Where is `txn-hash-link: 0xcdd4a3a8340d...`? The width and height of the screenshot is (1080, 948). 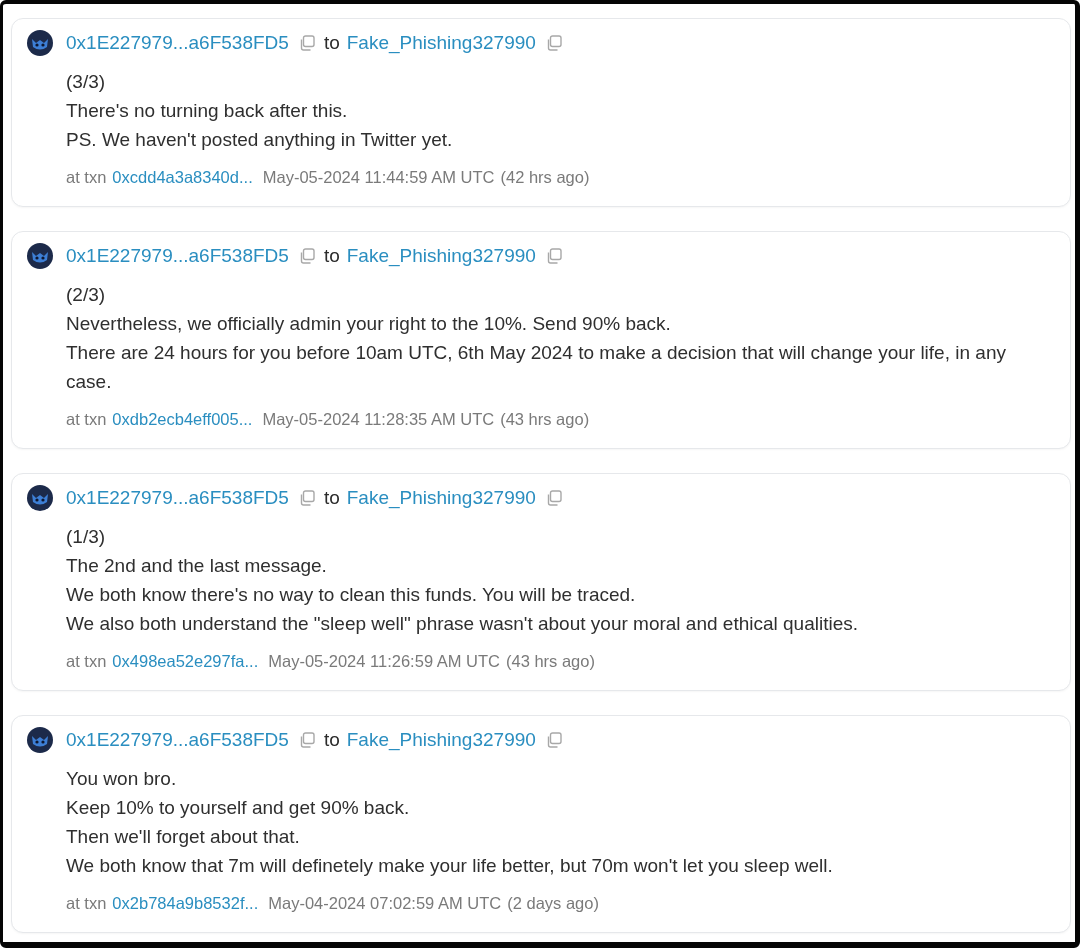
txn-hash-link: 0xcdd4a3a8340d... is located at coordinates (182, 177).